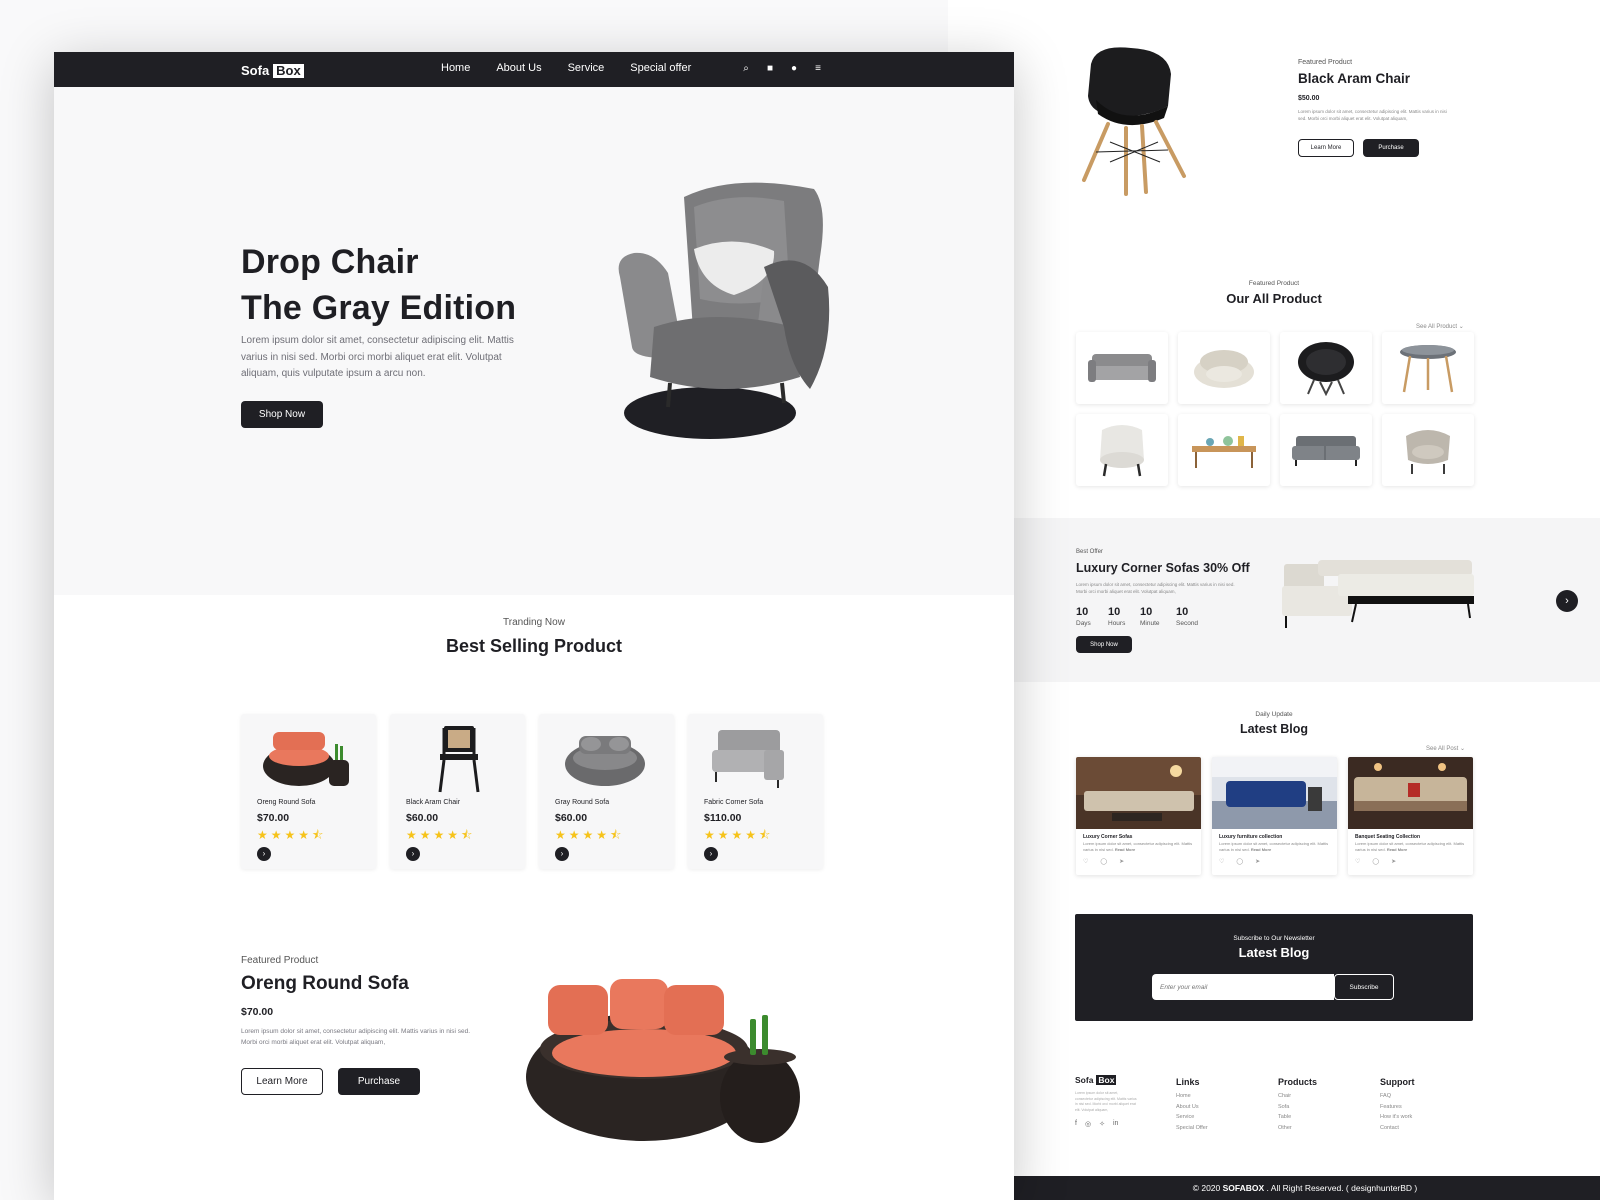 Image resolution: width=1600 pixels, height=1200 pixels. I want to click on beige-tub-chair-image, so click(1428, 452).